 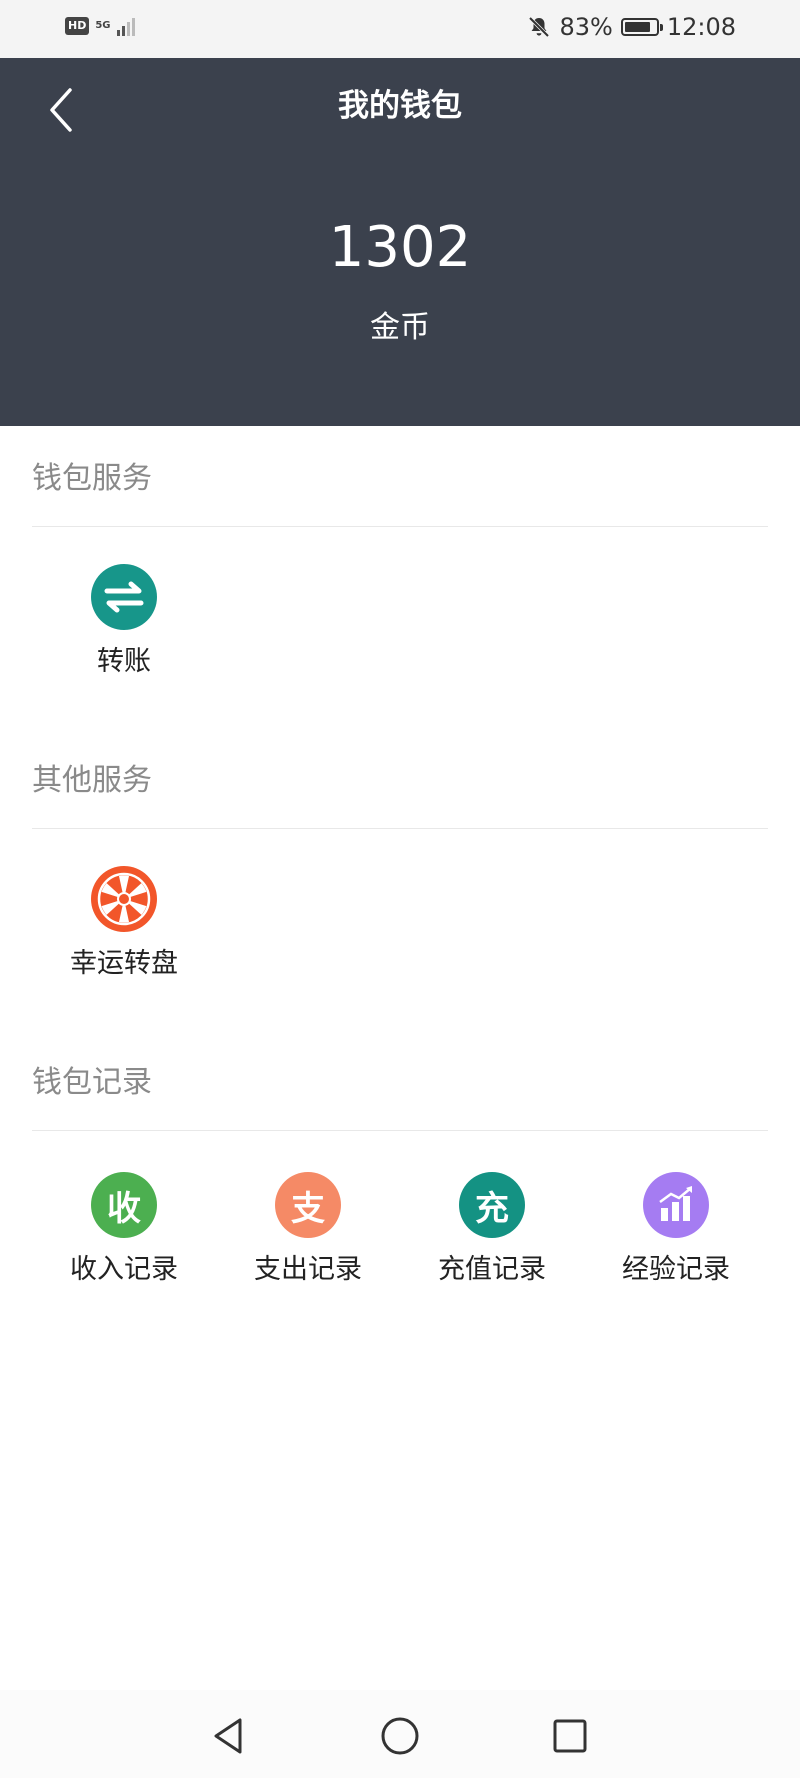 I want to click on coin-balance: 1302, so click(x=400, y=247).